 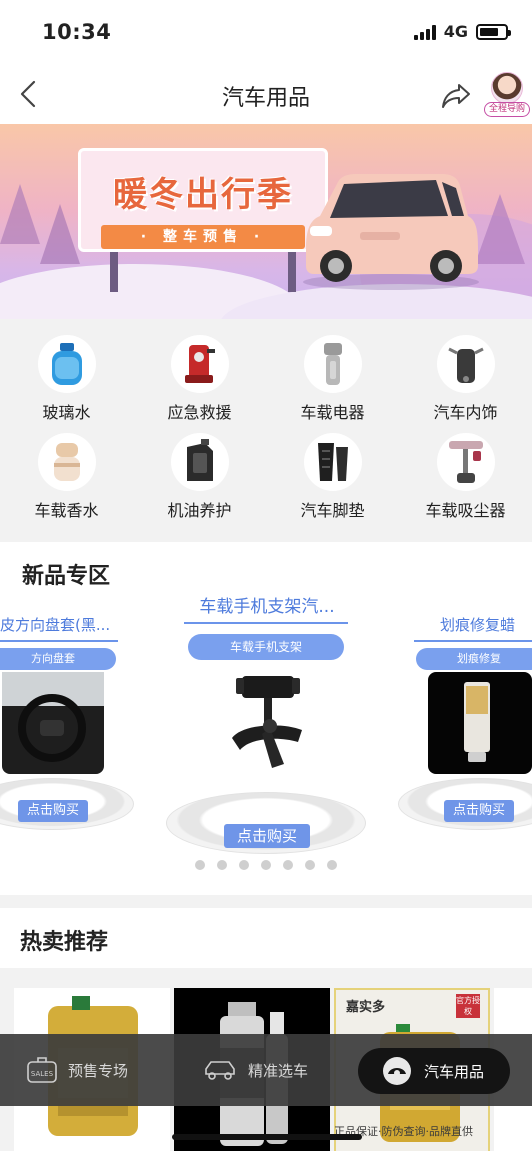 What do you see at coordinates (465, 412) in the screenshot?
I see `category-label: 汽车内饰` at bounding box center [465, 412].